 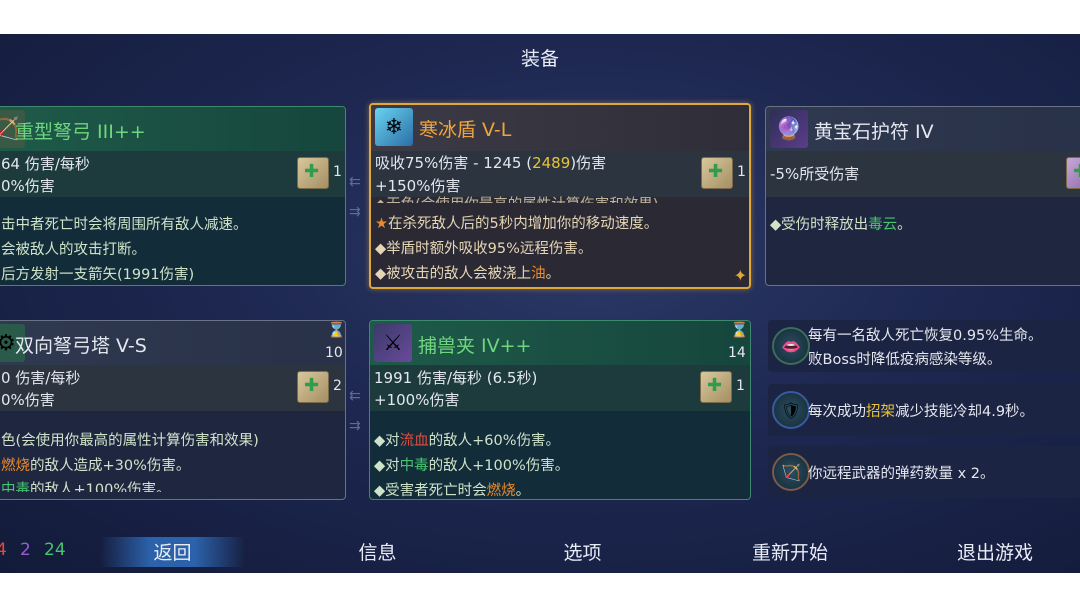 What do you see at coordinates (98, 275) in the screenshot?
I see `crossbow-effect-3: 后方发射一支箭矢(1991伤害)` at bounding box center [98, 275].